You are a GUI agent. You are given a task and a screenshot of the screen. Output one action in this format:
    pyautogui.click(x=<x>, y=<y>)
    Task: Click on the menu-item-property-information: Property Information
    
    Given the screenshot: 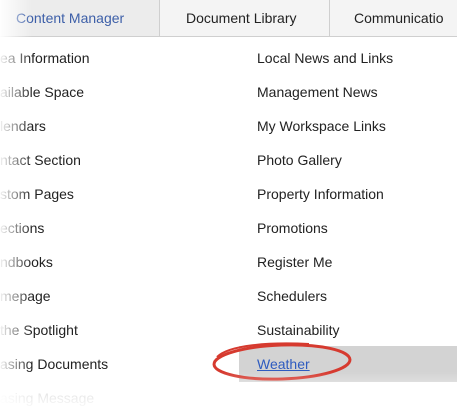 What is the action you would take?
    pyautogui.click(x=320, y=194)
    